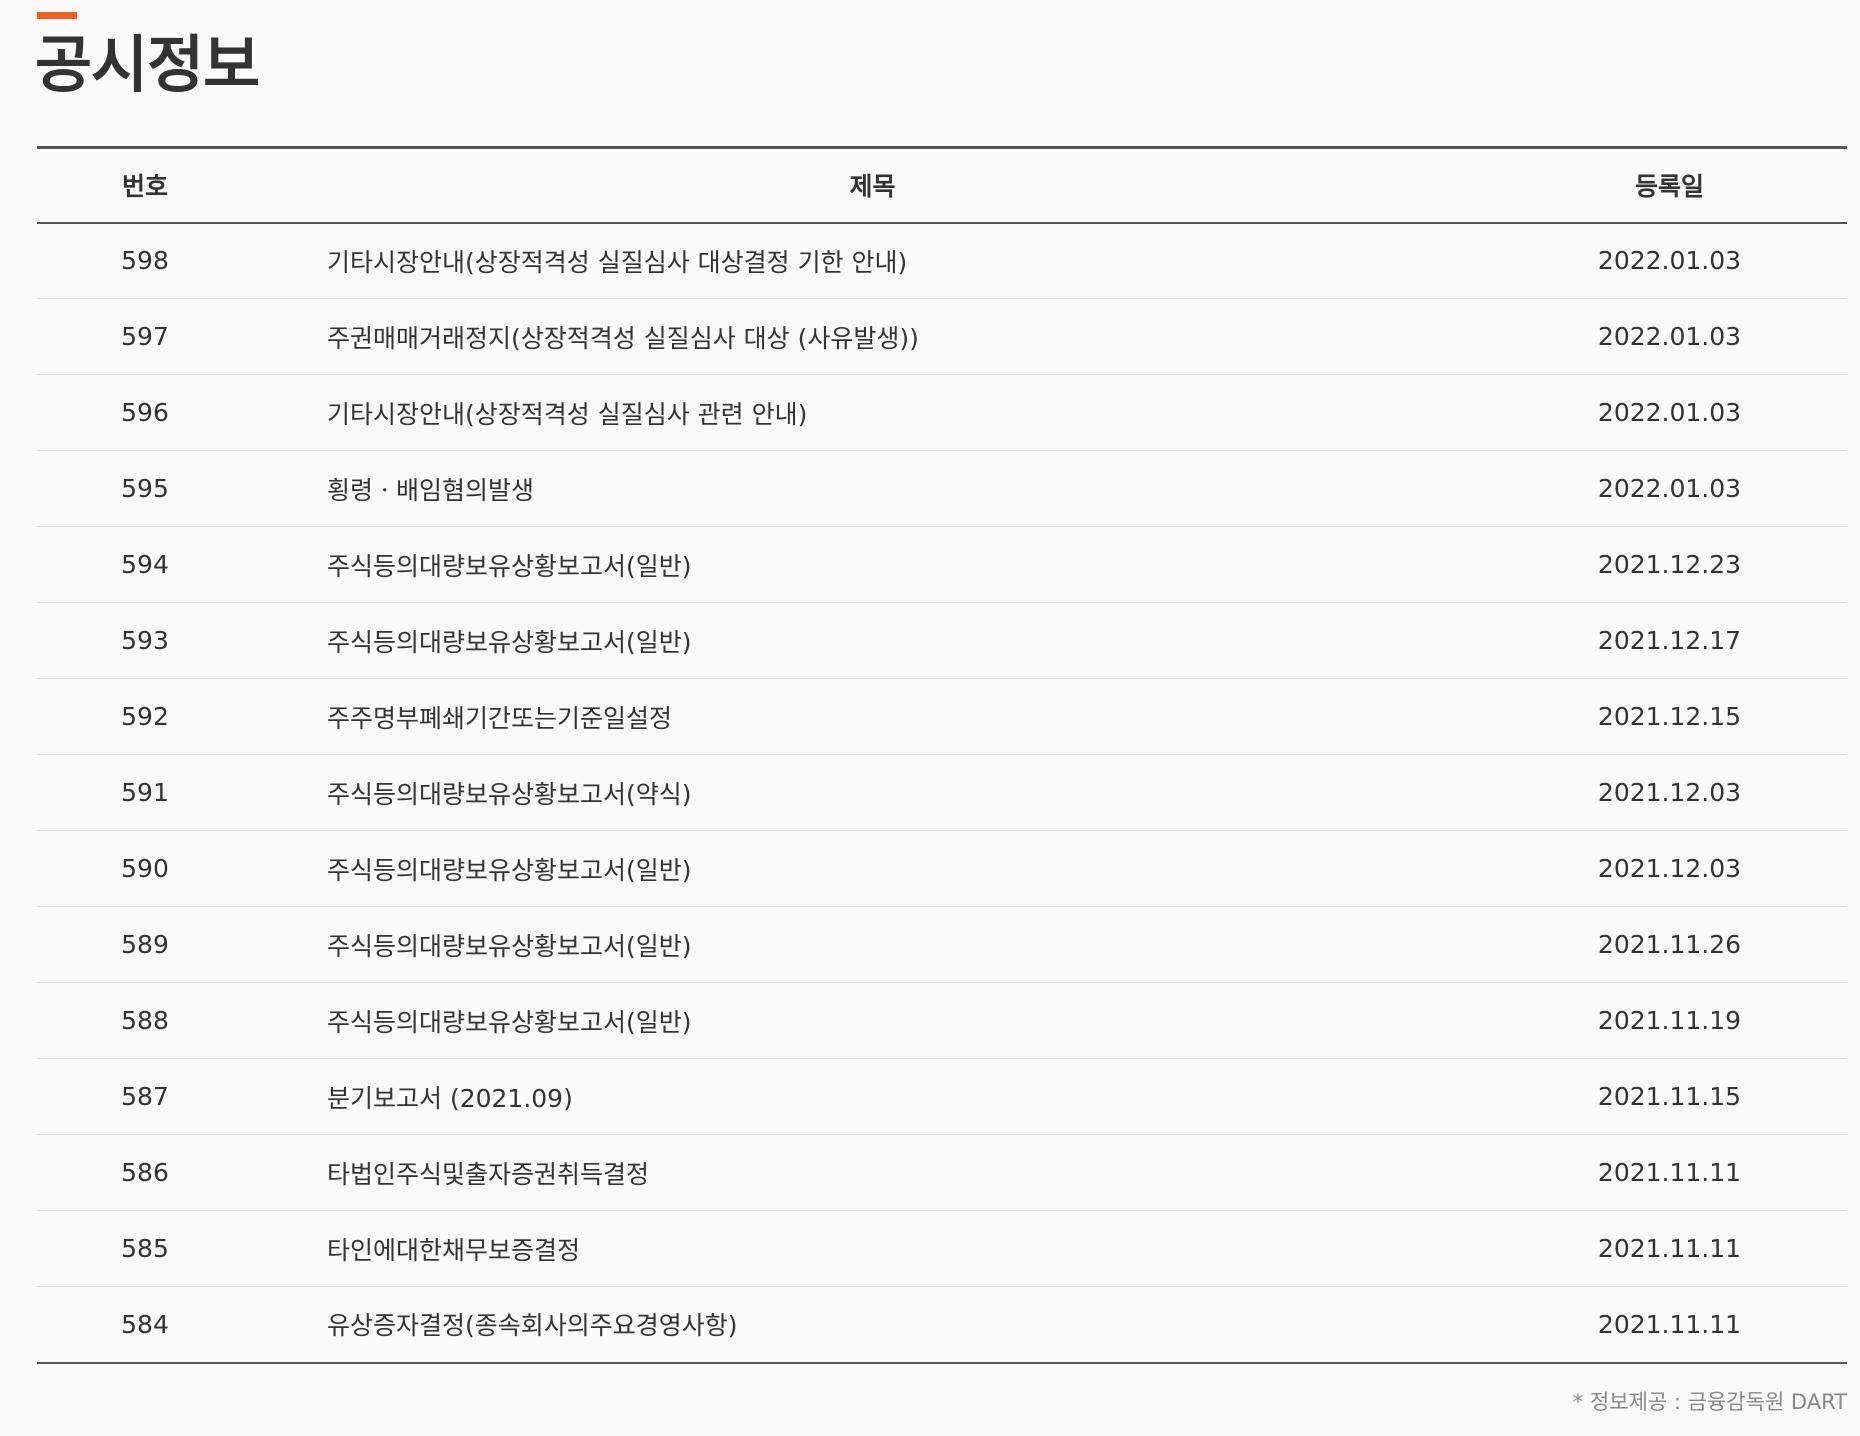 Image resolution: width=1860 pixels, height=1436 pixels. I want to click on row-date: 2021.11.26, so click(1669, 944).